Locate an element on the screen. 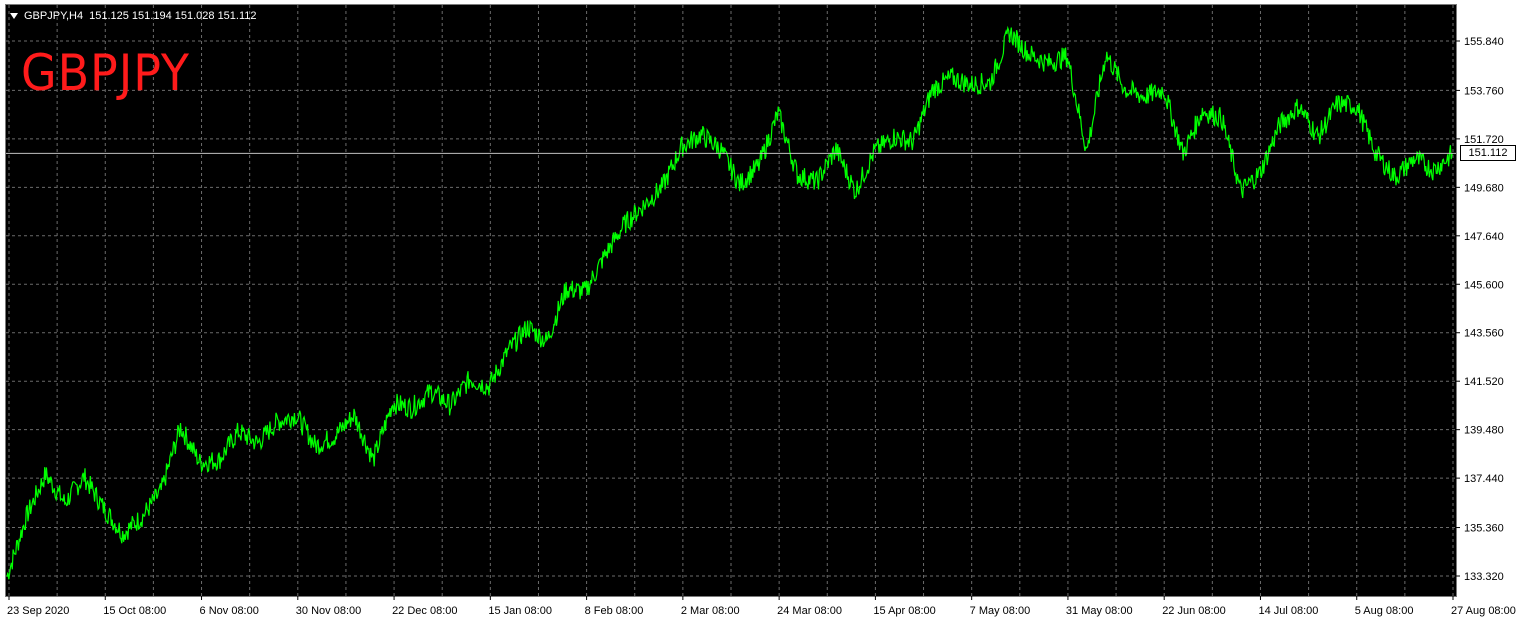 The image size is (1522, 625). x-tick-label: 15 Apr 08:00 is located at coordinates (904, 611).